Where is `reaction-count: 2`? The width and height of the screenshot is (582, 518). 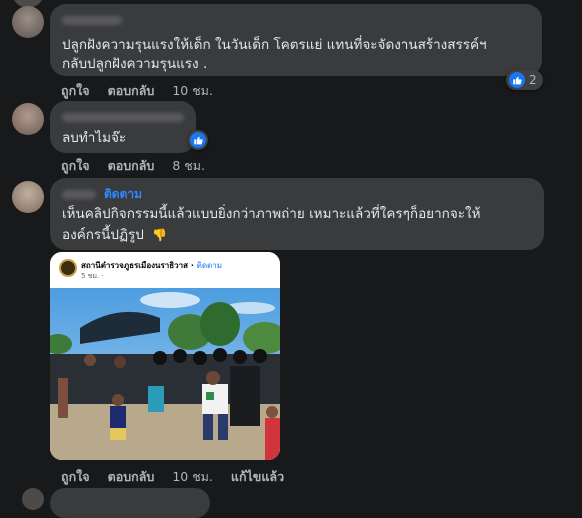 reaction-count: 2 is located at coordinates (533, 80).